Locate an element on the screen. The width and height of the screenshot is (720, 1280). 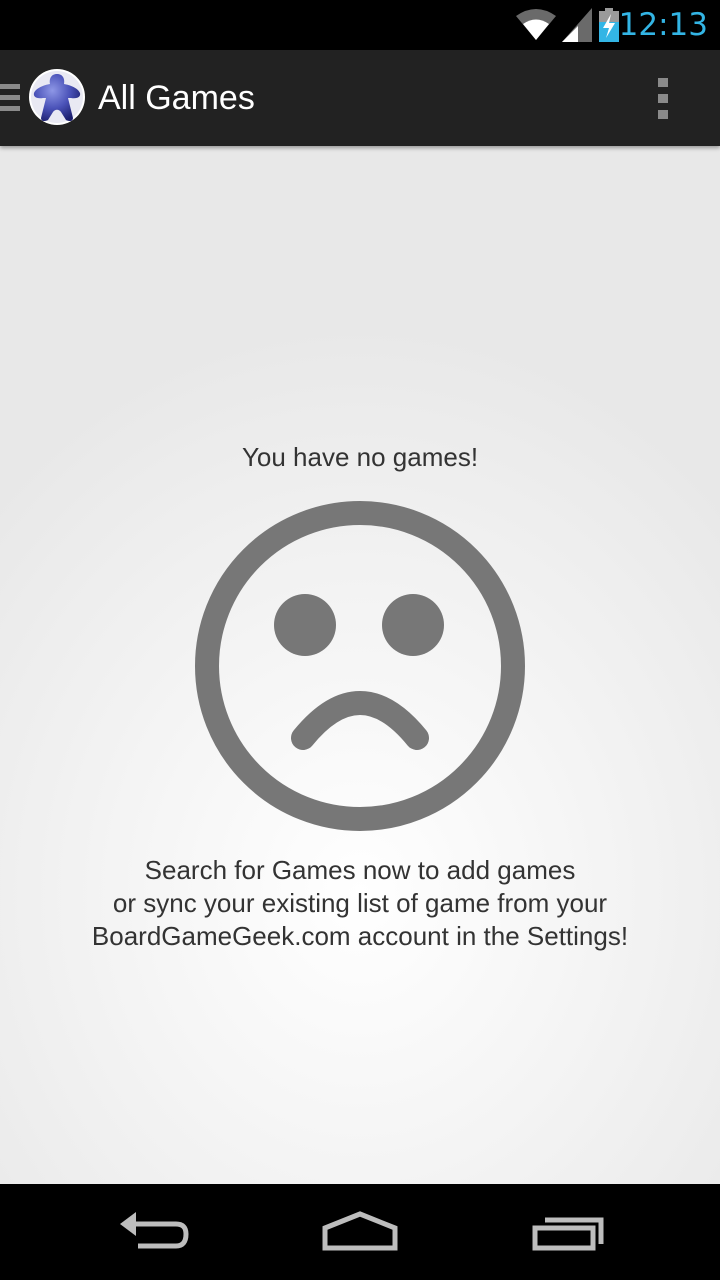
sad-face-icon is located at coordinates (360, 666).